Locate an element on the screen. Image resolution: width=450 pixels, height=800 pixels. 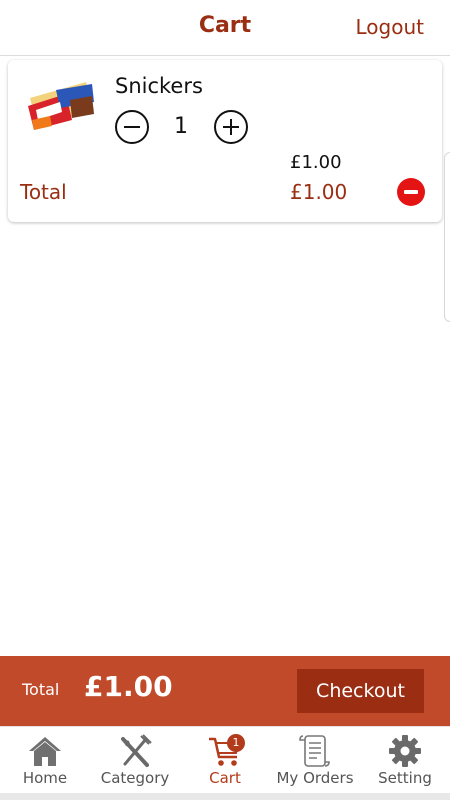
item-total-label: Total is located at coordinates (43, 192).